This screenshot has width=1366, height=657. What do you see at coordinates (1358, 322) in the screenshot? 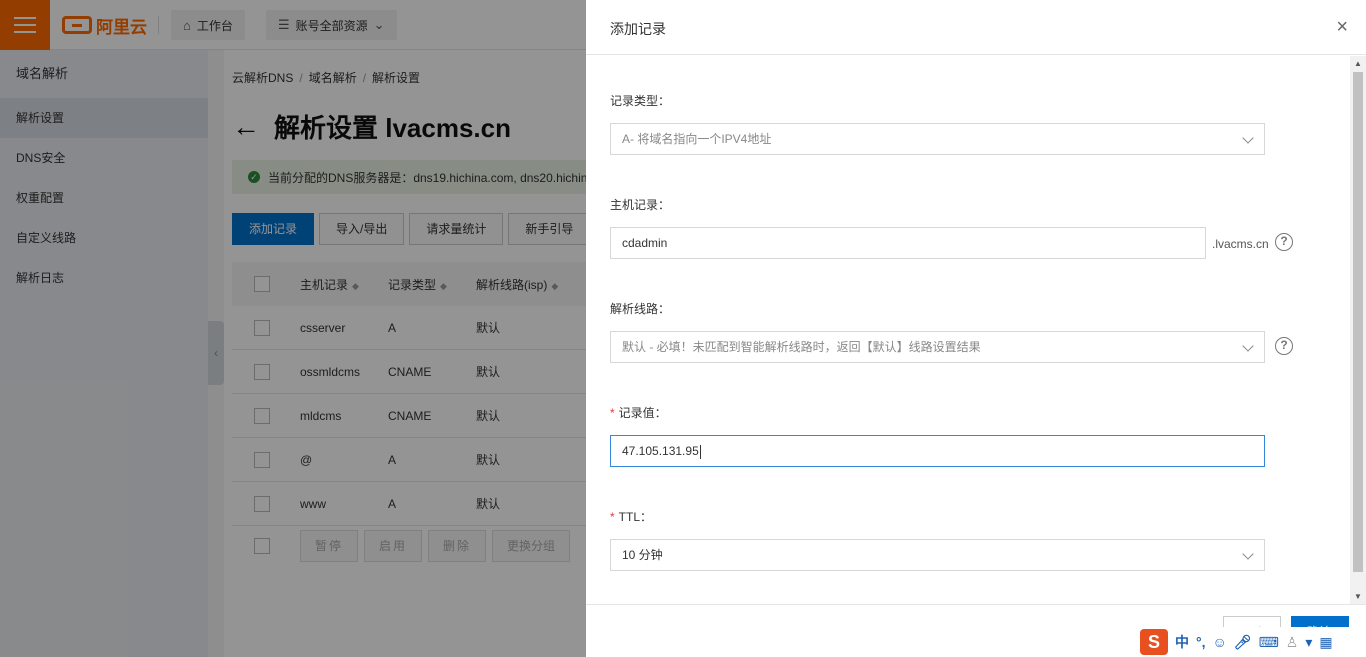
I see `scrollbar-thumb` at bounding box center [1358, 322].